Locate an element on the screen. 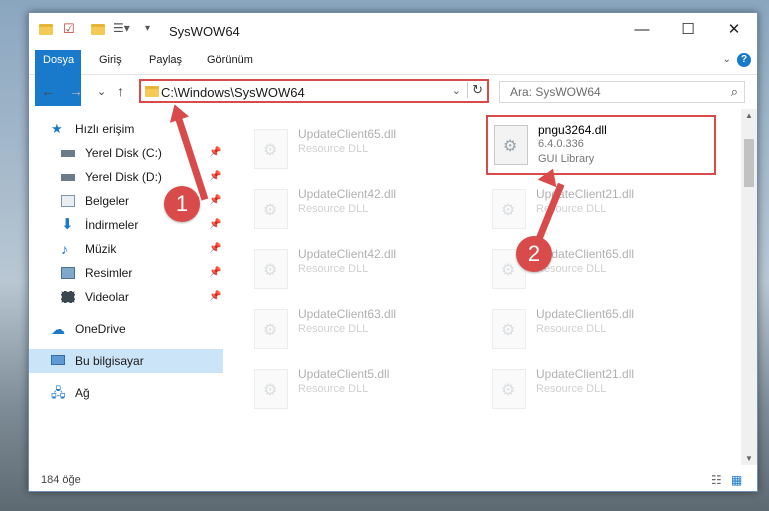 This screenshot has height=511, width=769. sidebar-item-label: Hızlı erişim is located at coordinates (105, 129).